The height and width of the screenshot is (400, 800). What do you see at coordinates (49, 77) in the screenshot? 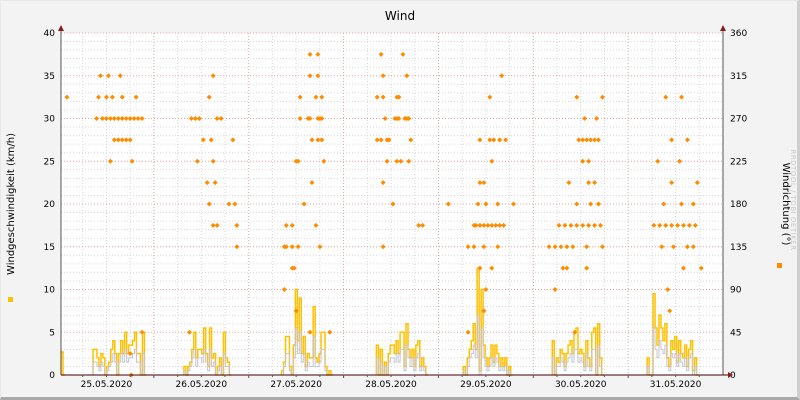
I see `y-tick-label: 35` at bounding box center [49, 77].